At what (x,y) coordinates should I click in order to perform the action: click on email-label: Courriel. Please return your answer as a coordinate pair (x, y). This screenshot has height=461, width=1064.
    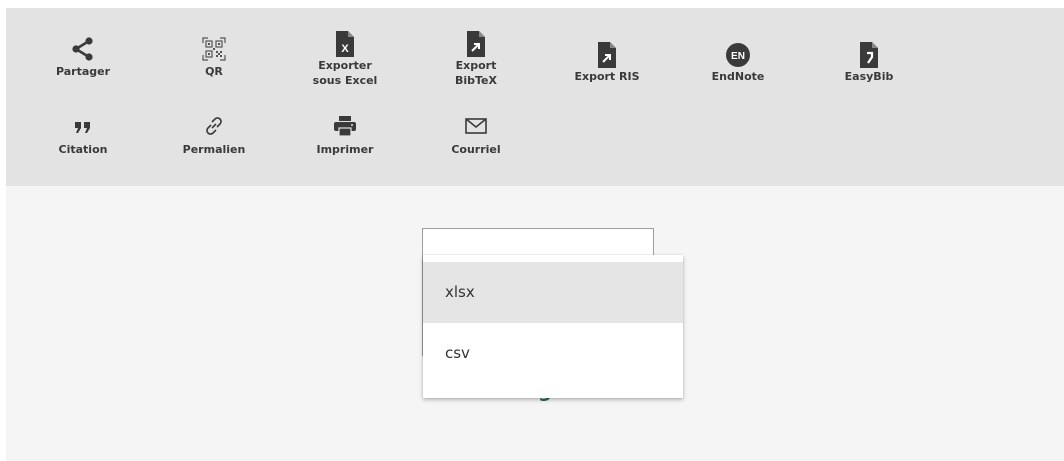
    Looking at the image, I should click on (476, 149).